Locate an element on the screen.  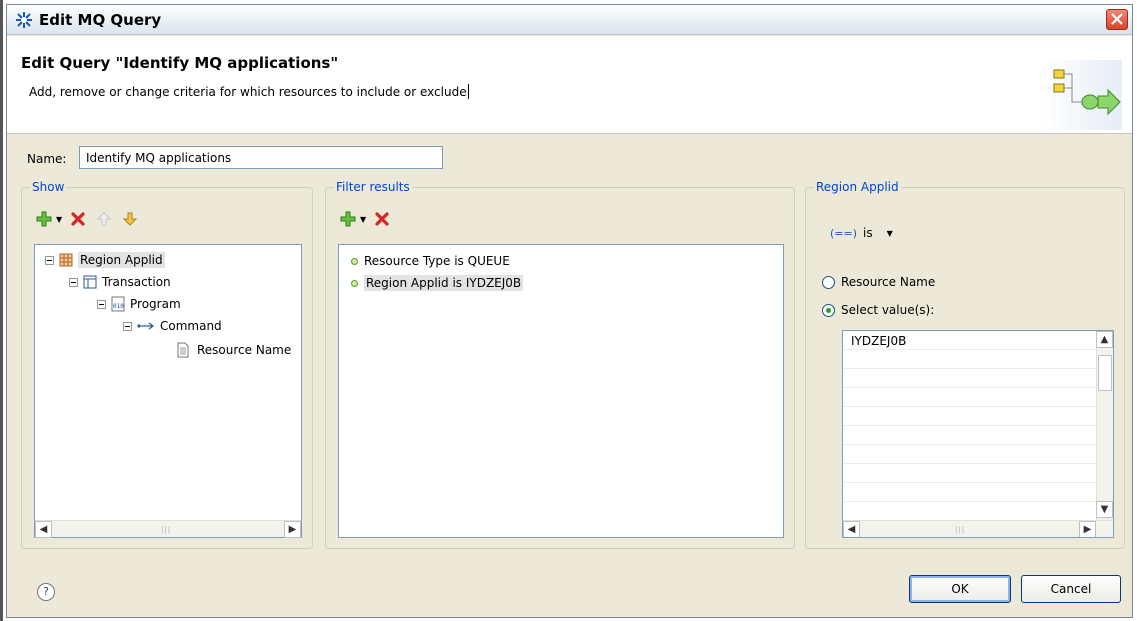
cancel-button: Cancel is located at coordinates (1071, 589).